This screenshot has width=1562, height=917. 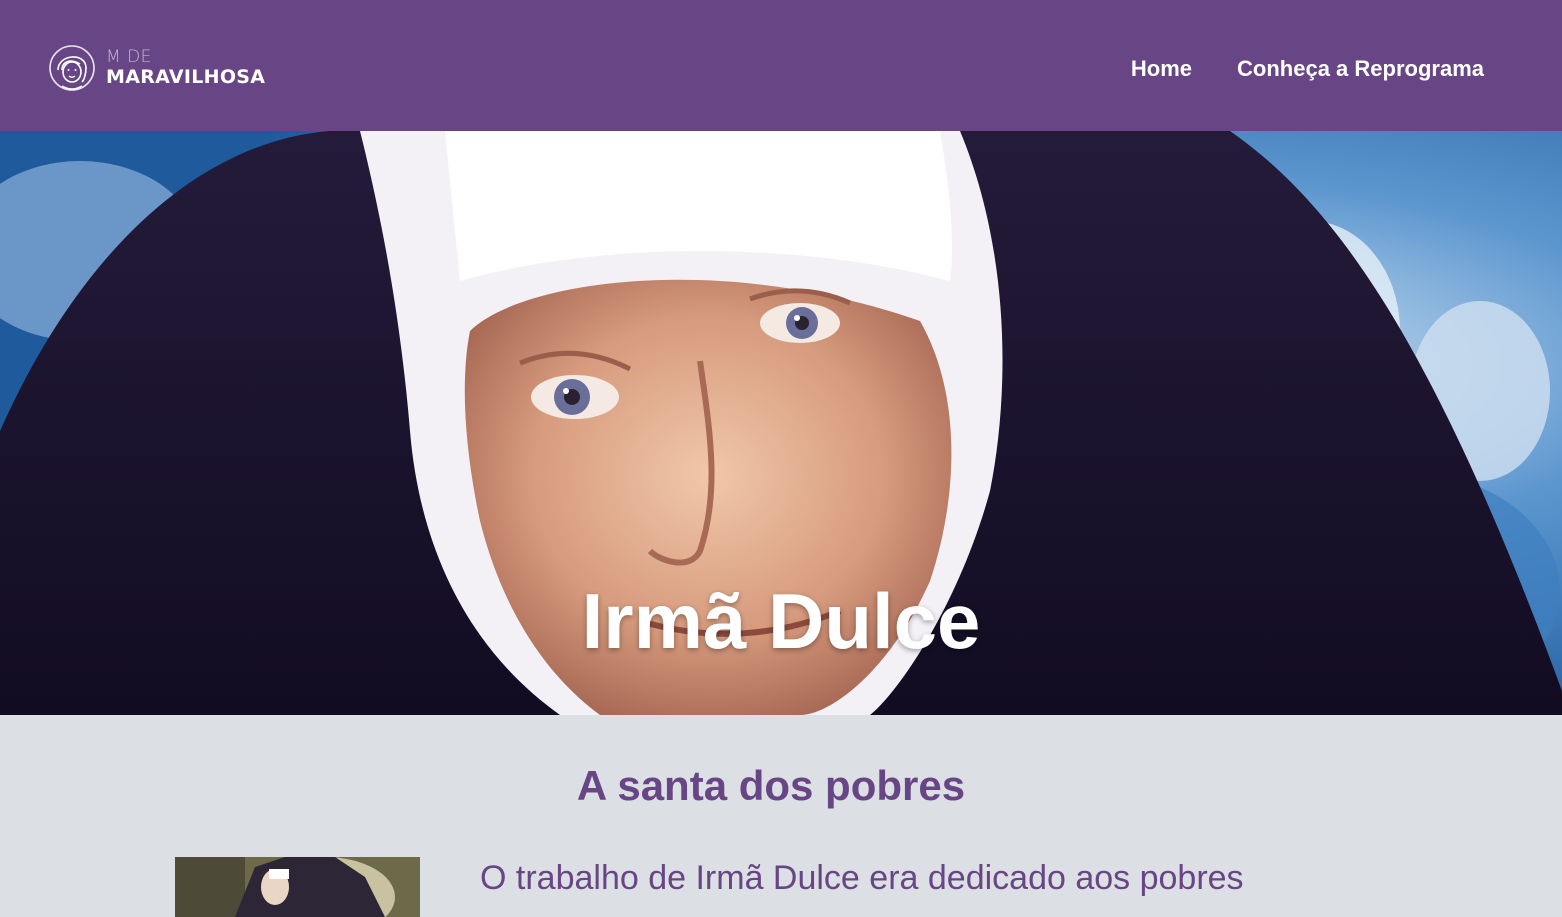 What do you see at coordinates (129, 57) in the screenshot?
I see `logo-small-text: M DE` at bounding box center [129, 57].